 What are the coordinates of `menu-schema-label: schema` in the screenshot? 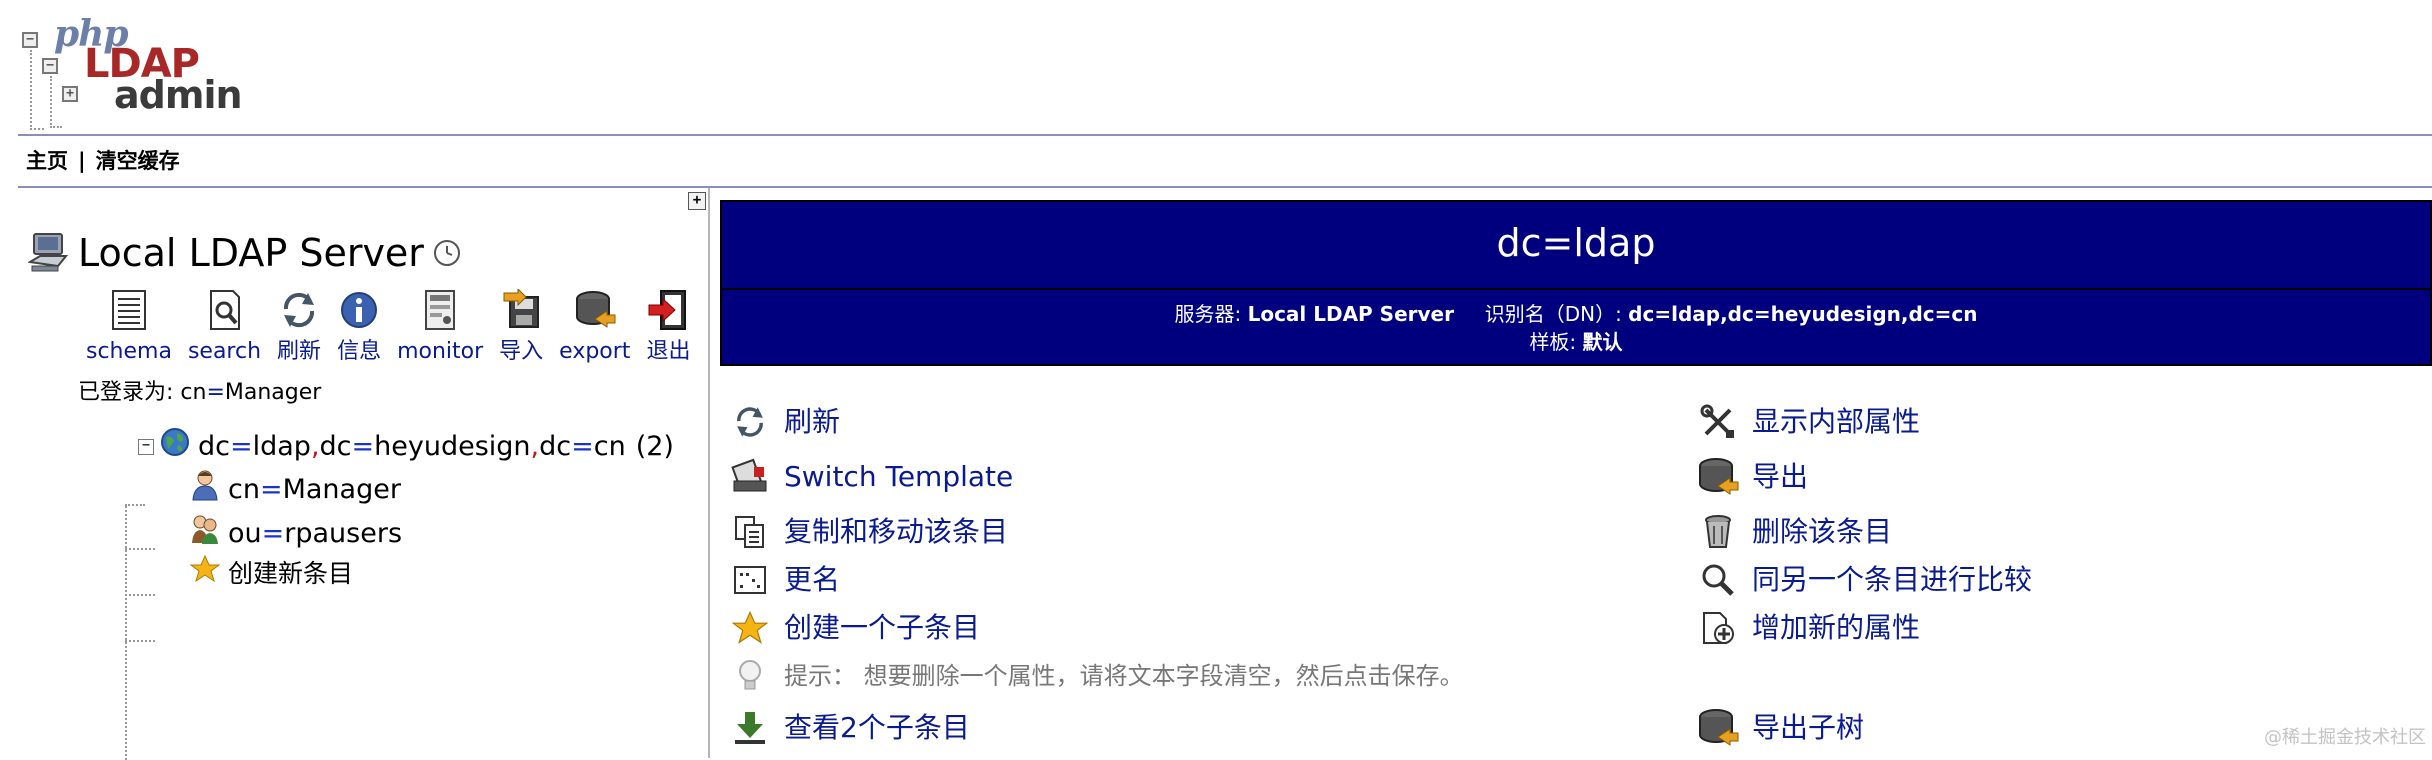 It's located at (129, 351).